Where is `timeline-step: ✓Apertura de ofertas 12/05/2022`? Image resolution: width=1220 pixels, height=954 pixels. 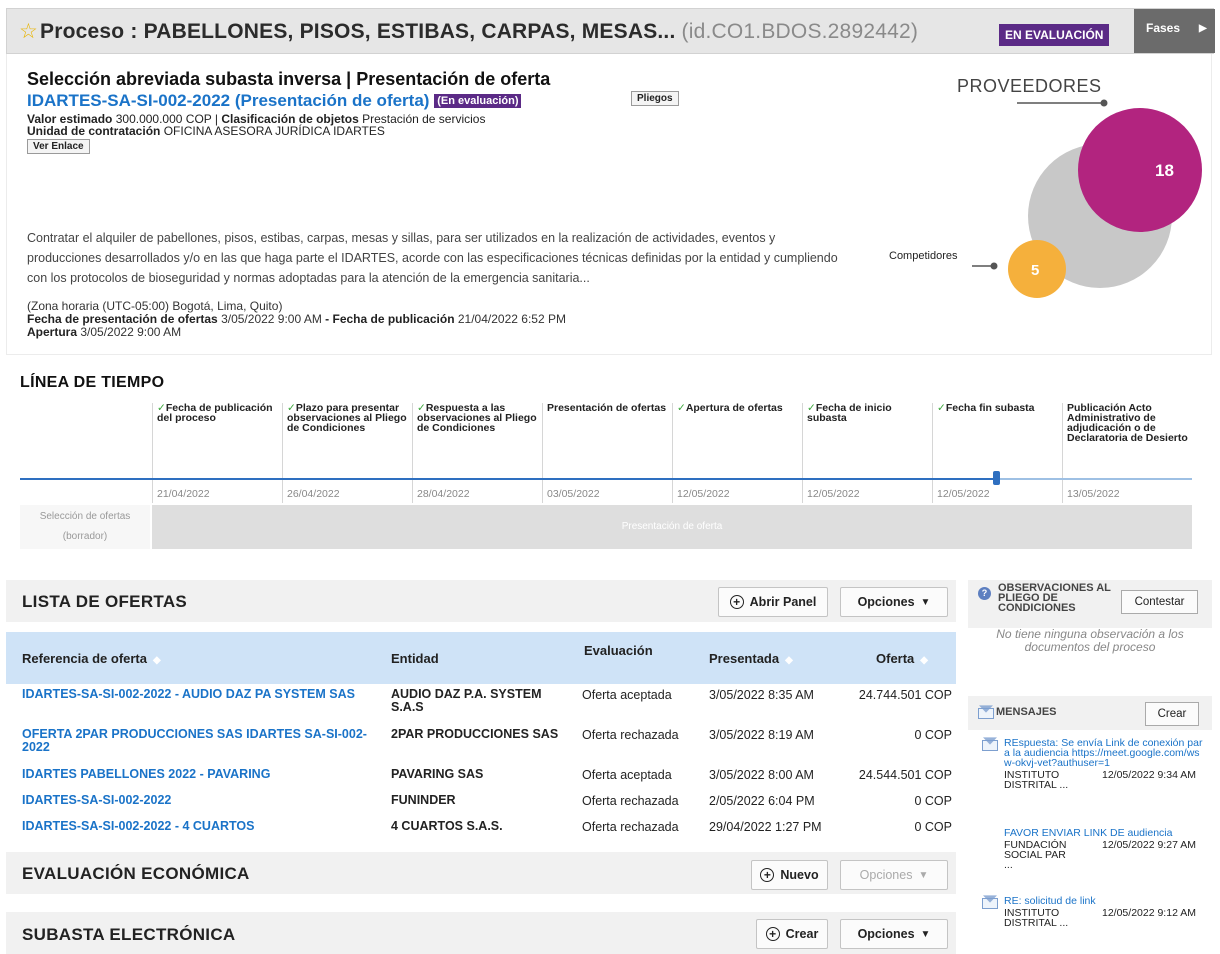 timeline-step: ✓Apertura de ofertas 12/05/2022 is located at coordinates (737, 453).